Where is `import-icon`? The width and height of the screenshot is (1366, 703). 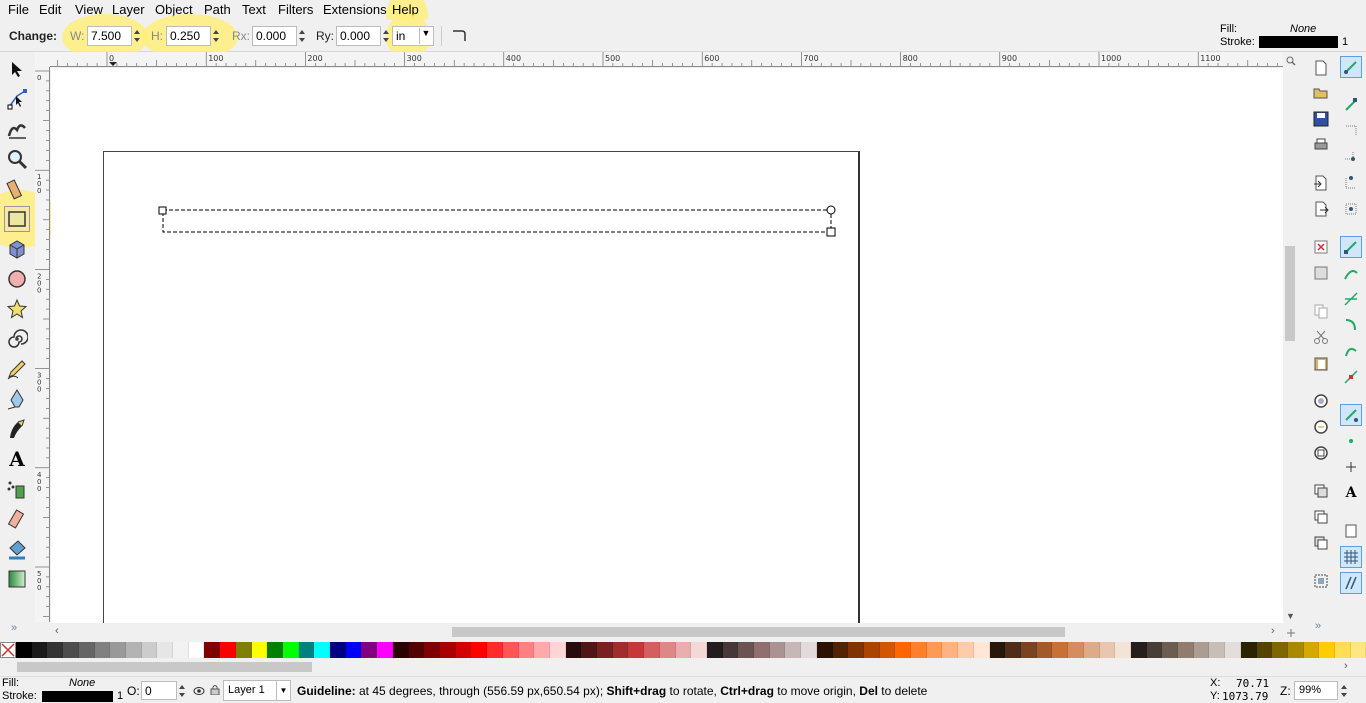 import-icon is located at coordinates (1321, 183).